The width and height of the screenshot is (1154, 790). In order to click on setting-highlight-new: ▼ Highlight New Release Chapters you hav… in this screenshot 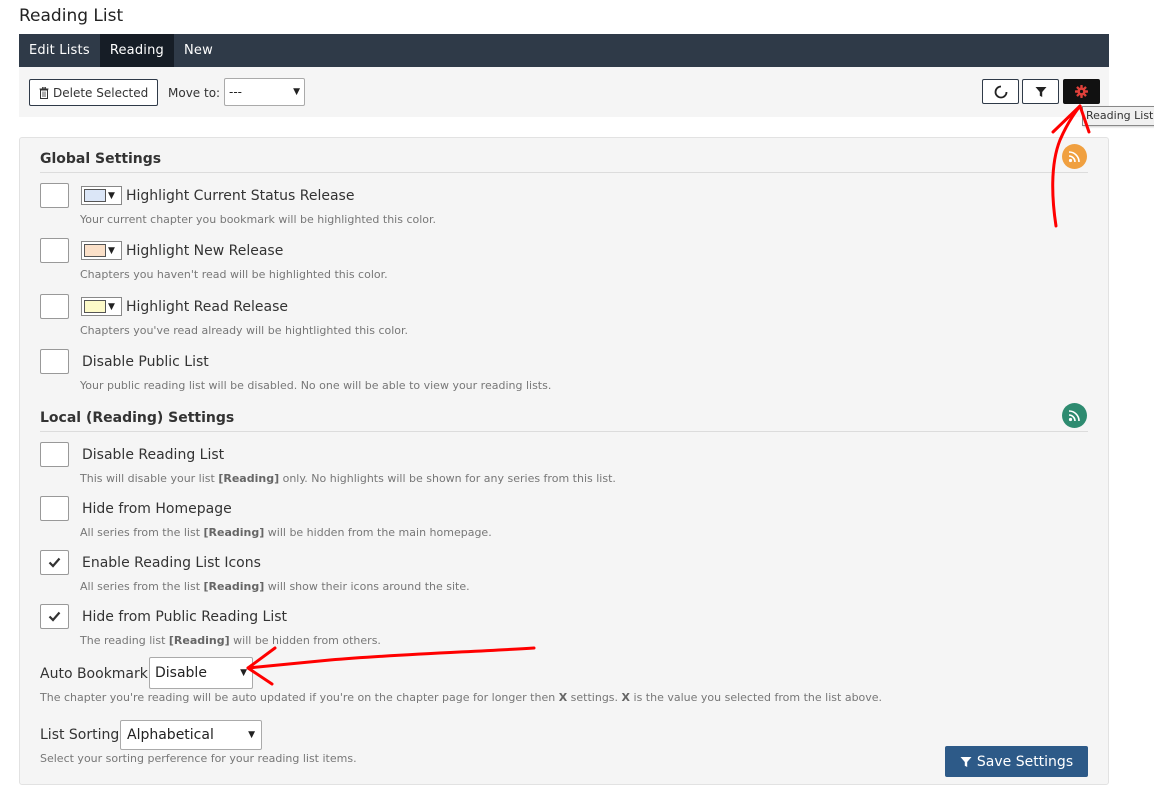, I will do `click(560, 260)`.